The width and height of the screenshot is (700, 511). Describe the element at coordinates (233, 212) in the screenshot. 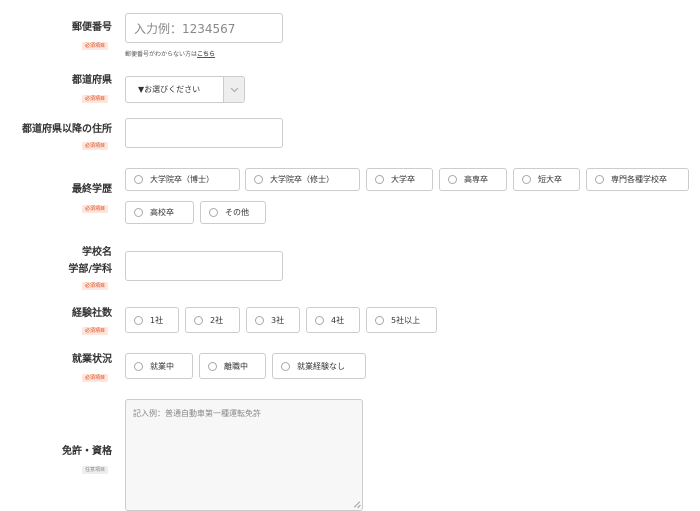

I see `education-option-other: その他` at that location.